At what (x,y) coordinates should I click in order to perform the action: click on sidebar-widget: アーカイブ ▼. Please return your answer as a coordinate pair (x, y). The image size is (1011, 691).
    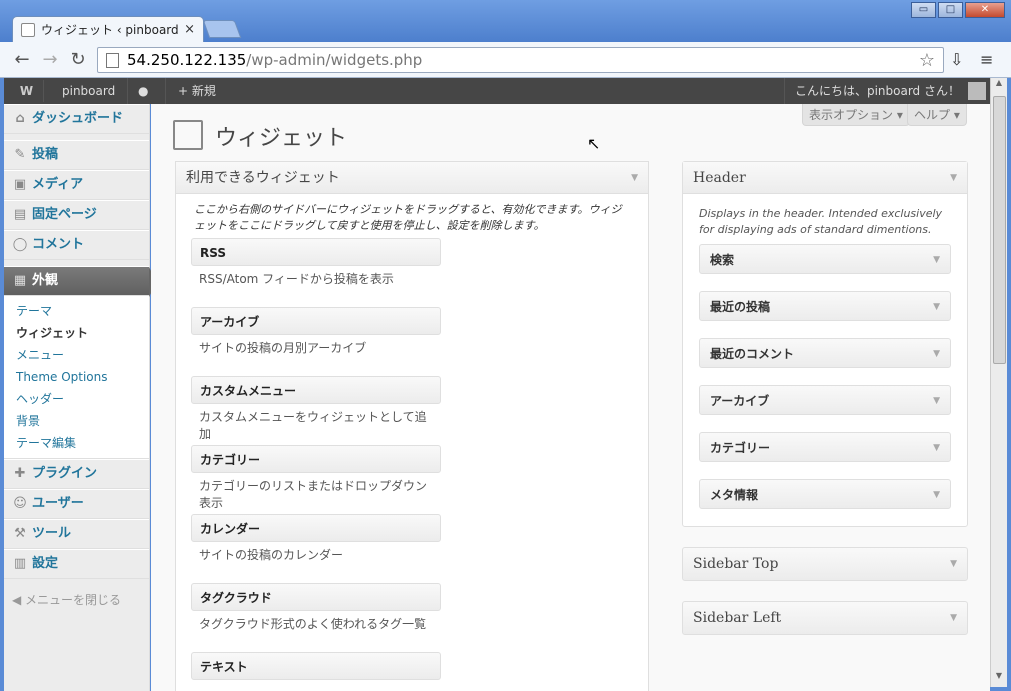
    Looking at the image, I should click on (825, 400).